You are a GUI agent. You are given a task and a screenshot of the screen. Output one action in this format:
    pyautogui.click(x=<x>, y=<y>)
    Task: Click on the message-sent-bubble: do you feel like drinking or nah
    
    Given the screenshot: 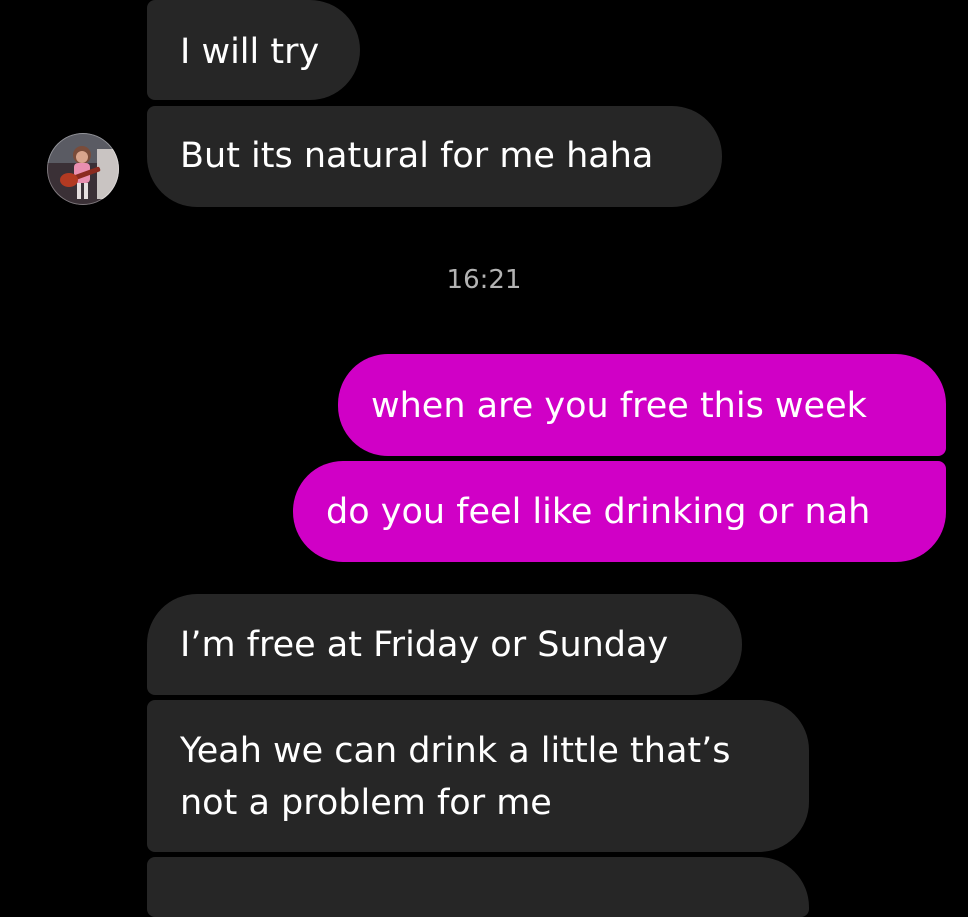 What is the action you would take?
    pyautogui.click(x=619, y=511)
    